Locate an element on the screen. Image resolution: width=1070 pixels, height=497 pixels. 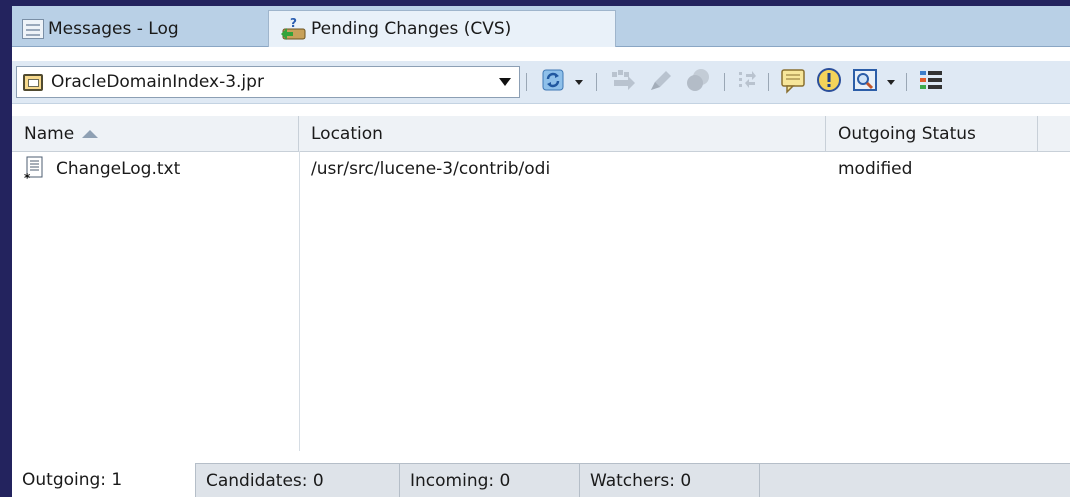
commit-icon is located at coordinates (661, 82).